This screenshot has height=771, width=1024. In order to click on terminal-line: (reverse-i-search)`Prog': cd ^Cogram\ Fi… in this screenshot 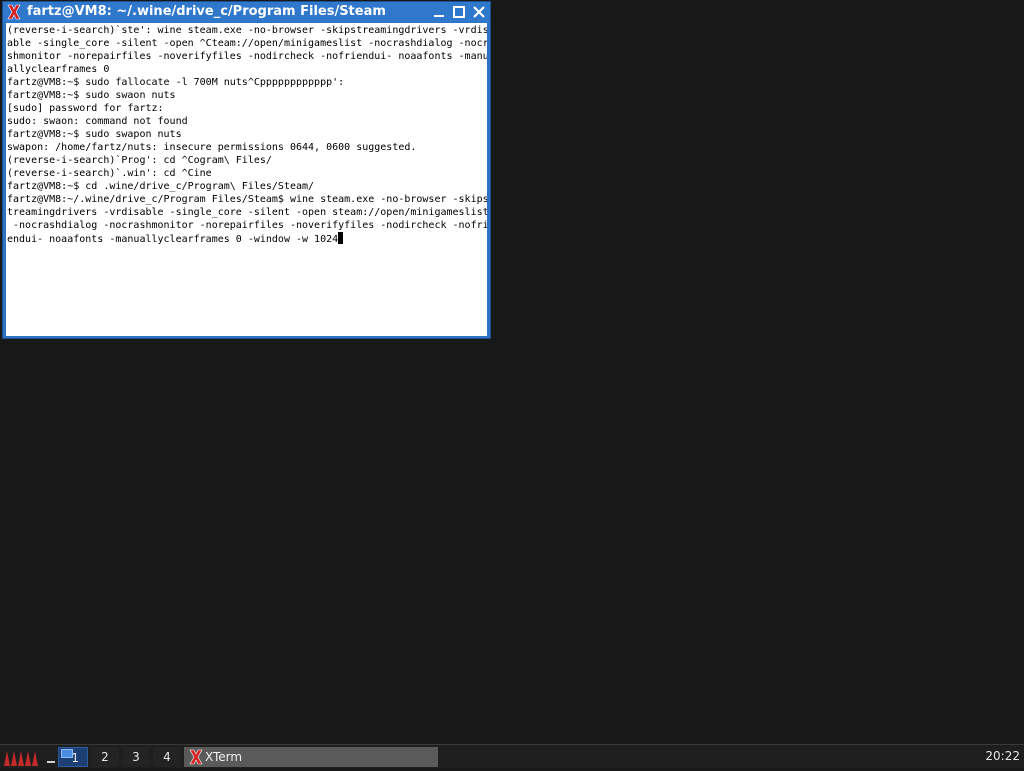, I will do `click(139, 160)`.